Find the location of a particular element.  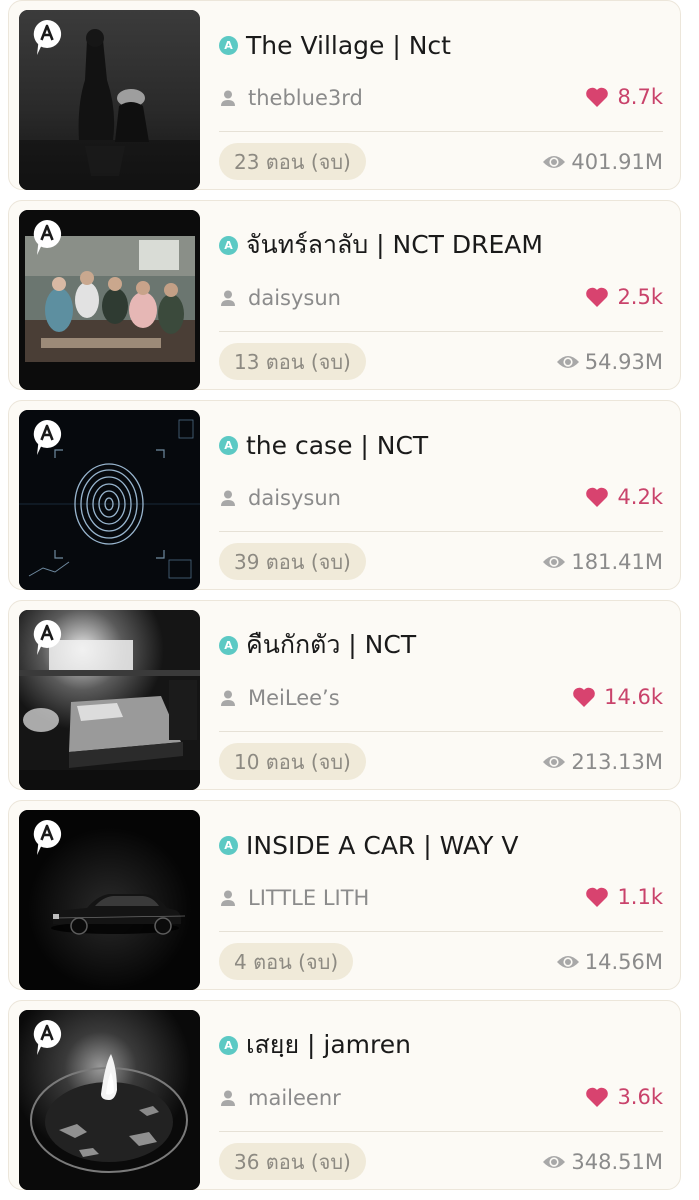

view-count: 401.91M is located at coordinates (602, 162).